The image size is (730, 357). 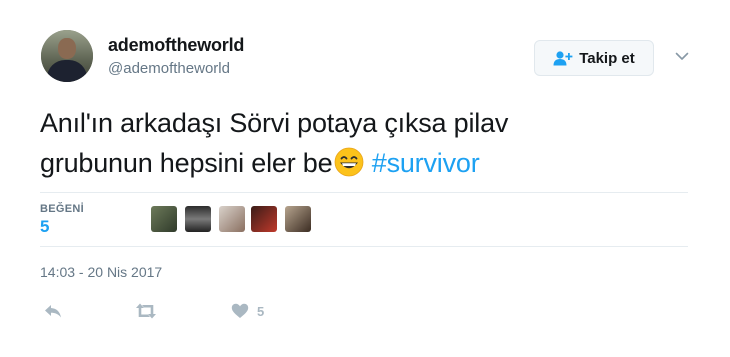 What do you see at coordinates (349, 162) in the screenshot?
I see `grinning-face-emoji-icon` at bounding box center [349, 162].